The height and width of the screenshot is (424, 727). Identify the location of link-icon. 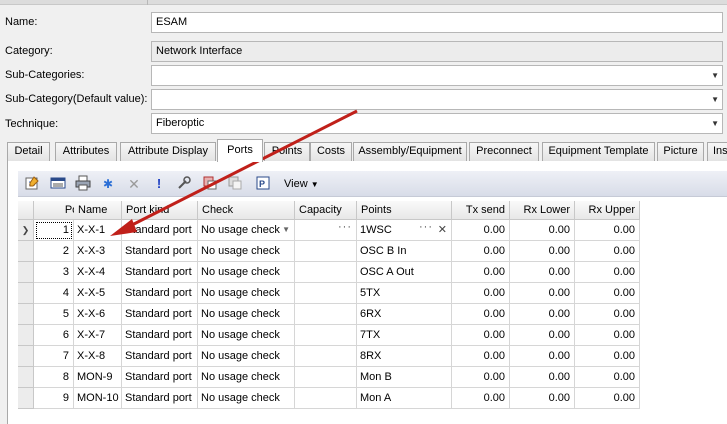
(210, 184).